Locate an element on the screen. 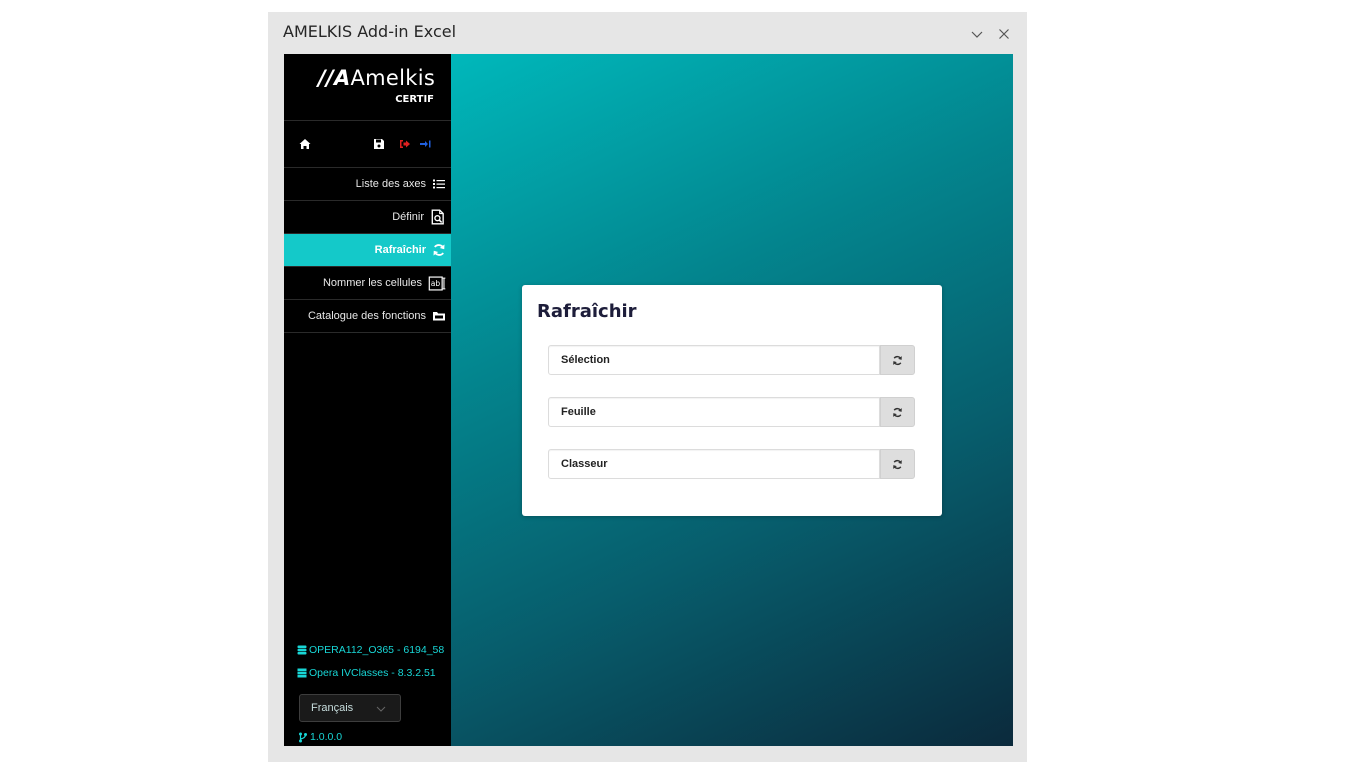 This screenshot has height=768, width=1366. sidebar-item-definir: Définir is located at coordinates (367, 217).